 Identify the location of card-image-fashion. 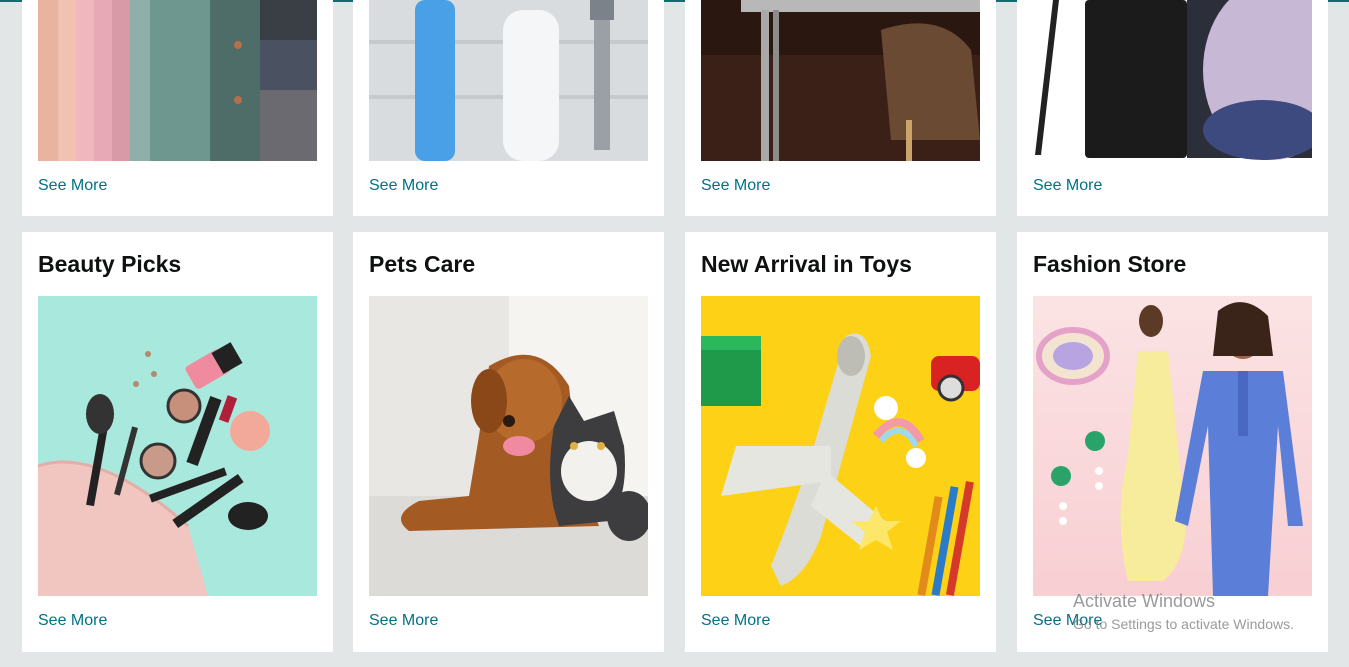
(1172, 446).